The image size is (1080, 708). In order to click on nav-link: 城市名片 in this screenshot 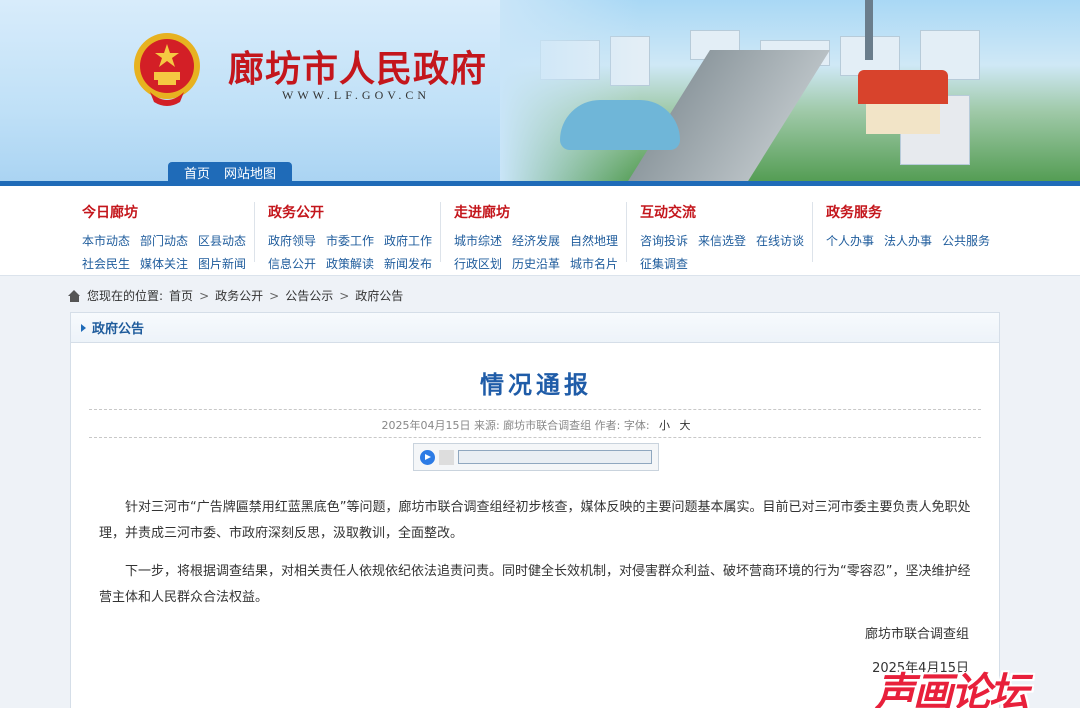, I will do `click(594, 263)`.